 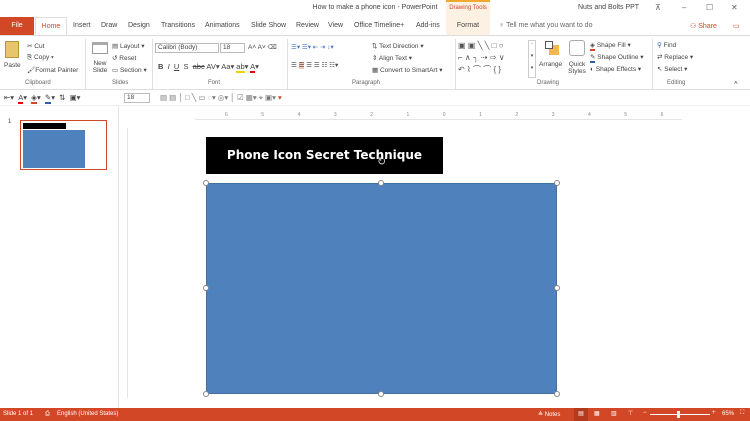 I want to click on quick-styles-icon, so click(x=577, y=48).